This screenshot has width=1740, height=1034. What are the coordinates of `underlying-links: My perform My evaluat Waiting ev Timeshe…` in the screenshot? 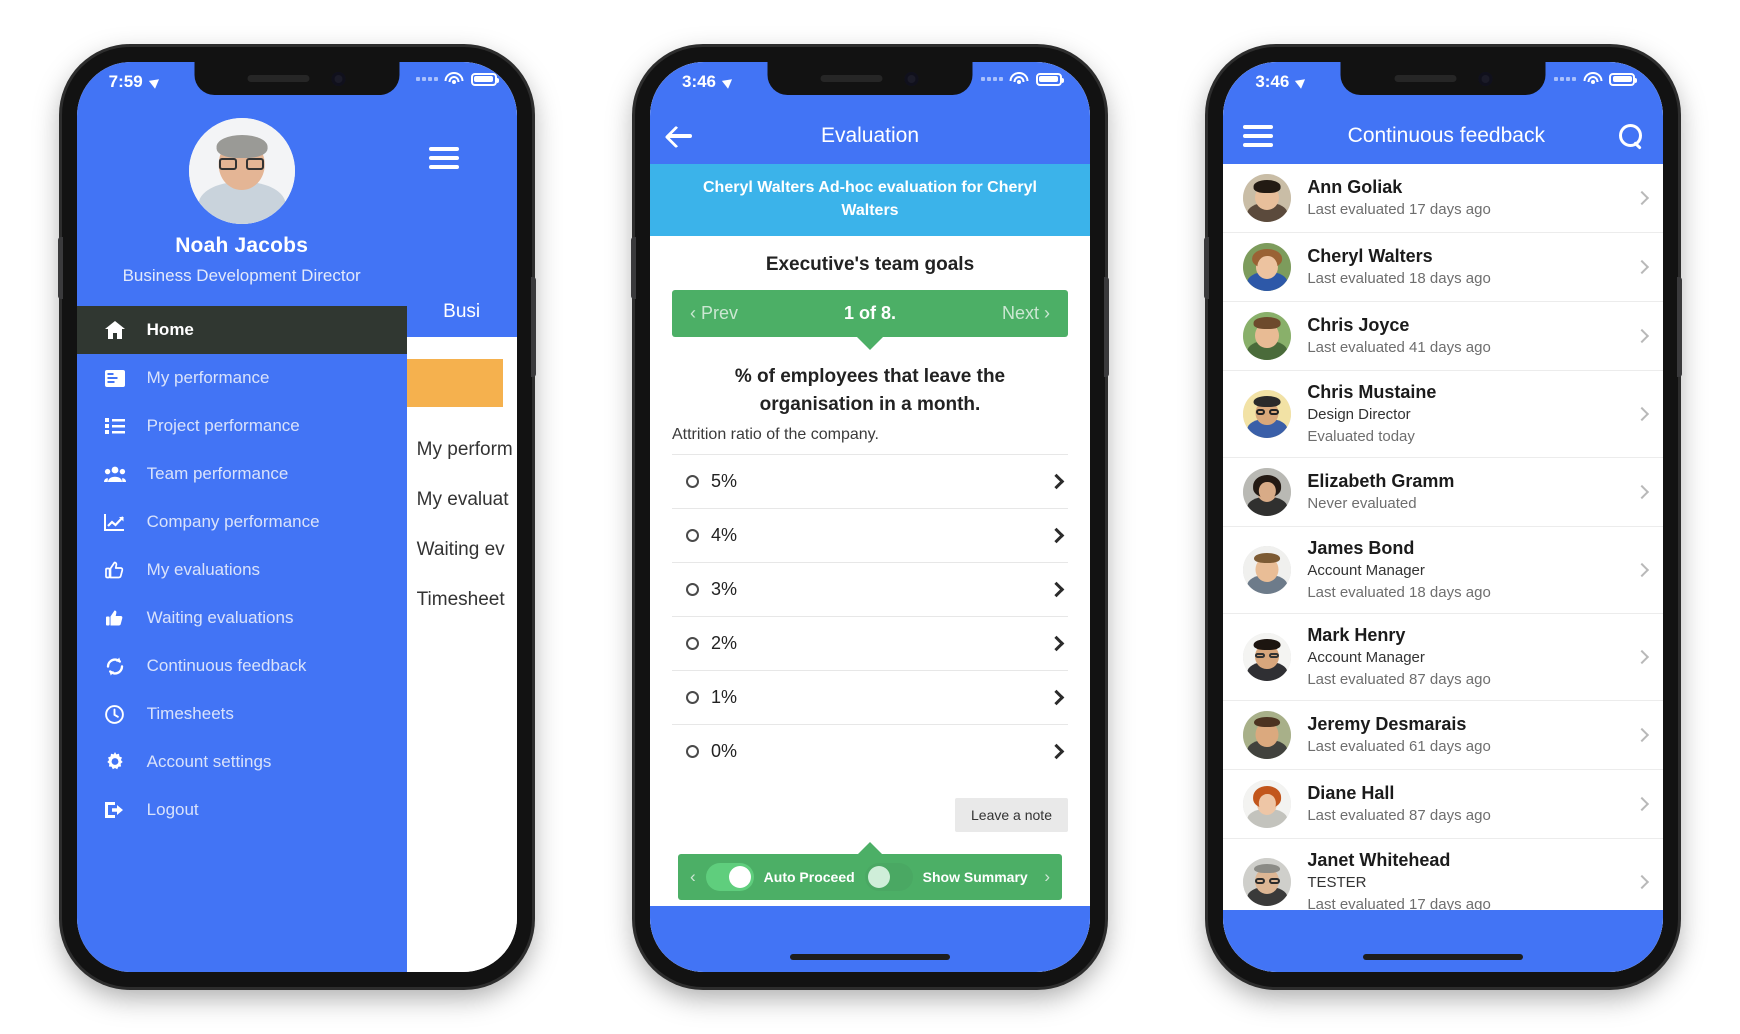 It's located at (462, 516).